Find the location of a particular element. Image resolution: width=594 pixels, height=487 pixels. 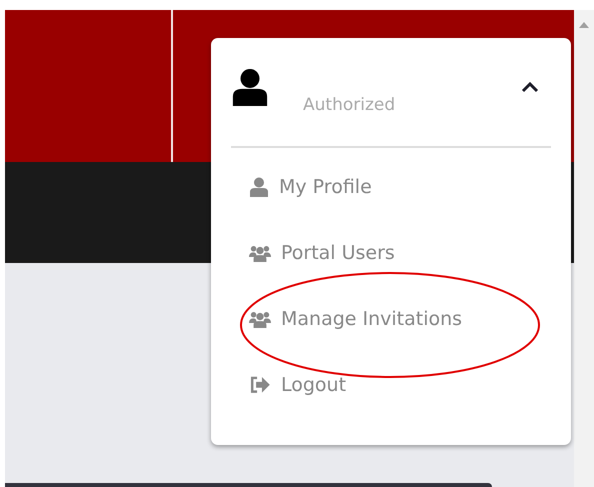

scroll-up-icon is located at coordinates (584, 24).